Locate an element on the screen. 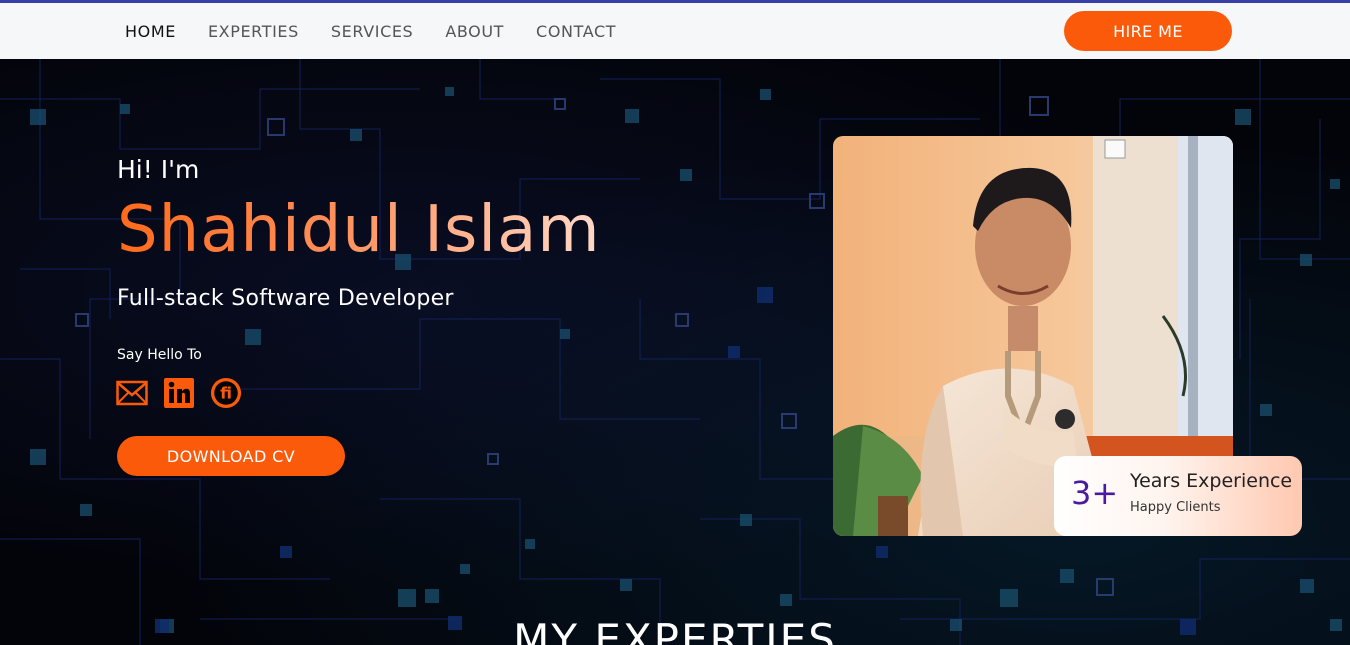 The width and height of the screenshot is (1350, 645). hero-name: Shahidul Islam is located at coordinates (359, 230).